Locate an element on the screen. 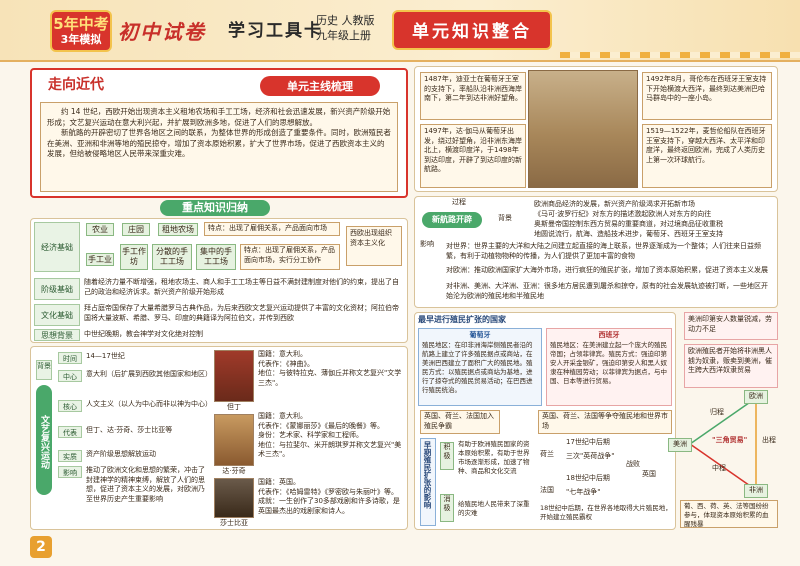 The height and width of the screenshot is (566, 800). renaissance-row-text: 资产阶级思想解放运动 is located at coordinates (121, 454).